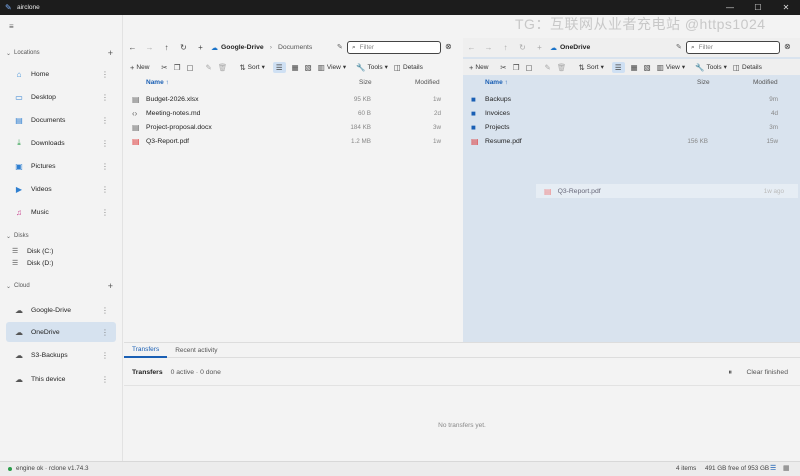 The image size is (800, 476). I want to click on sidebar-item-google-drive: ☁ Google-Drive ⋮, so click(61, 310).